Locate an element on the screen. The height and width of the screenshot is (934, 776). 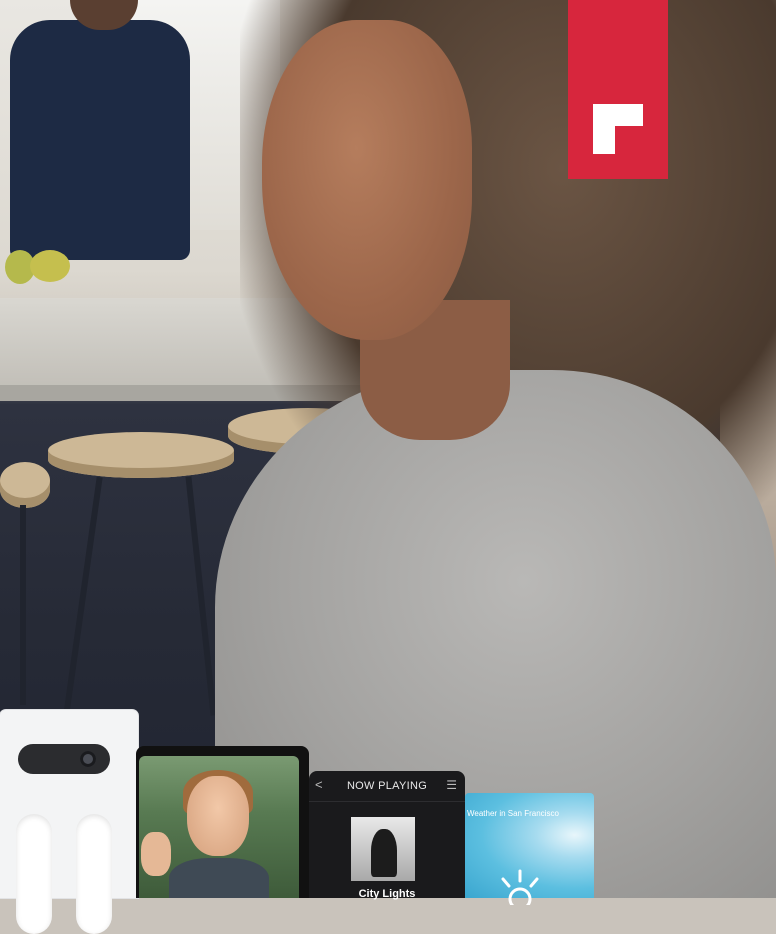
video-person-body is located at coordinates (219, 878).